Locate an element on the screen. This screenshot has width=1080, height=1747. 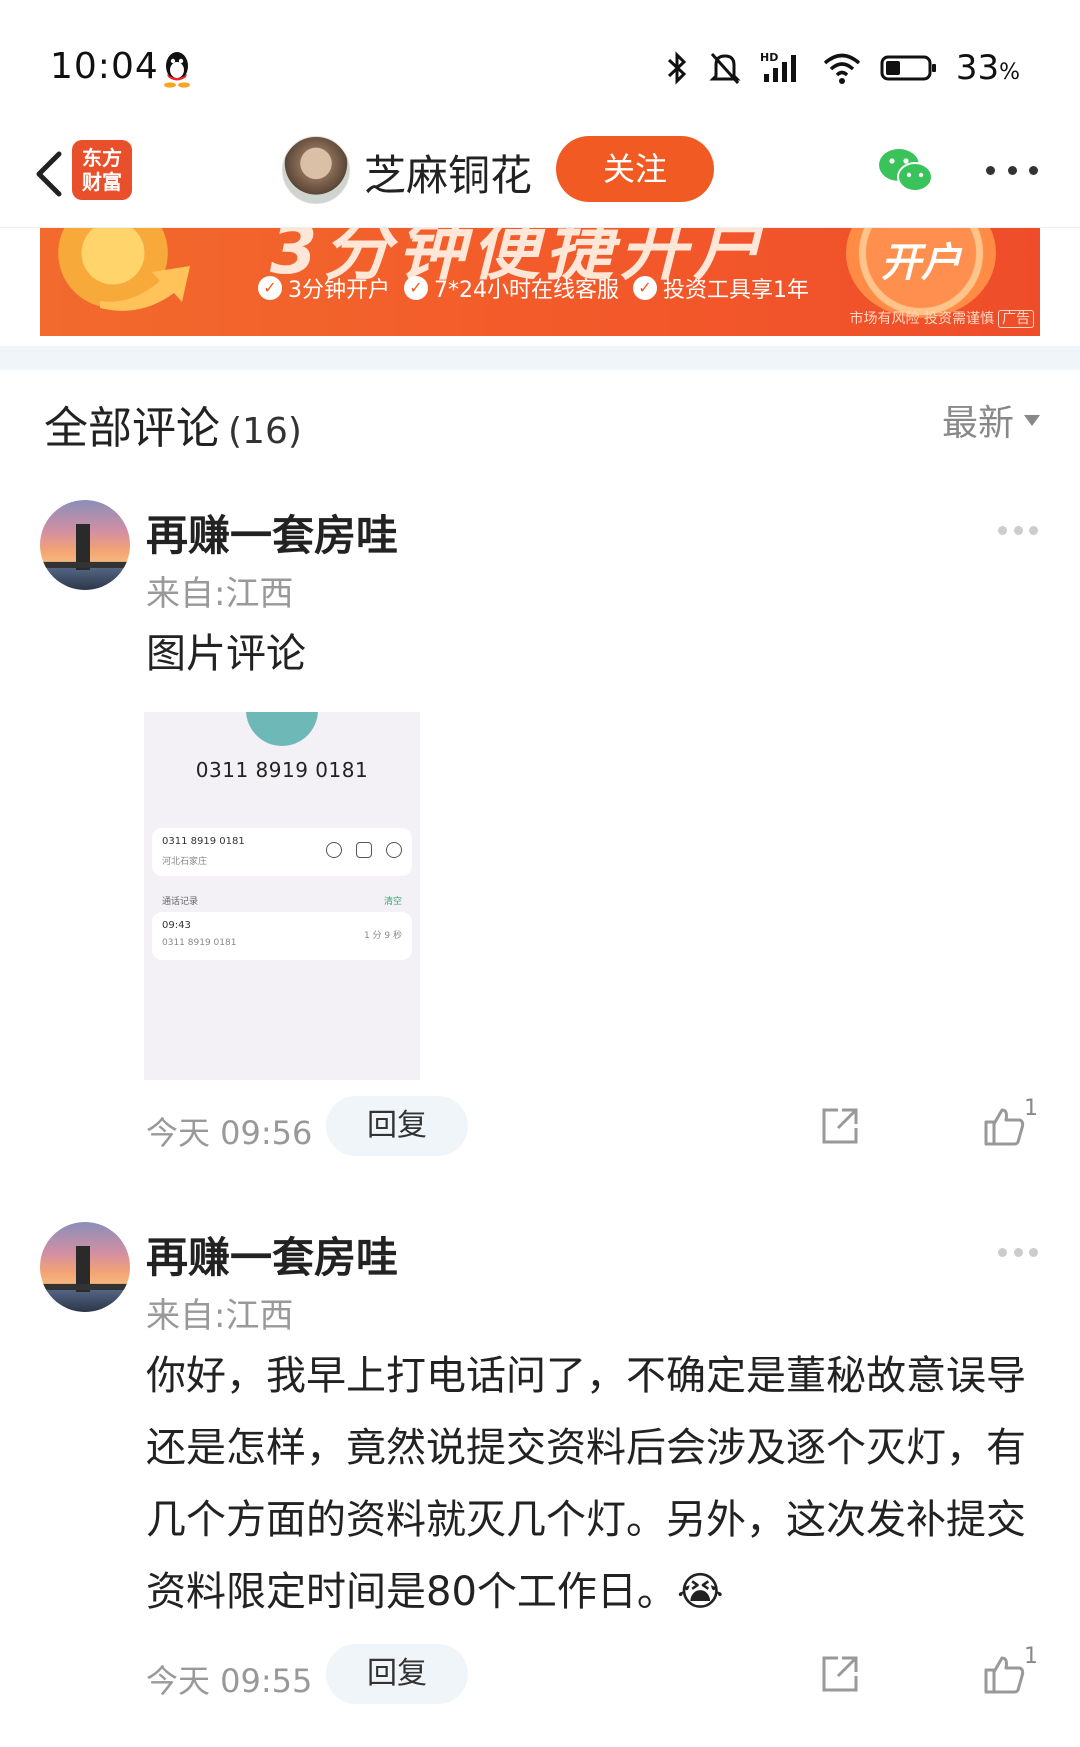
banner-point: ✓ 3分钟开户 is located at coordinates (324, 288).